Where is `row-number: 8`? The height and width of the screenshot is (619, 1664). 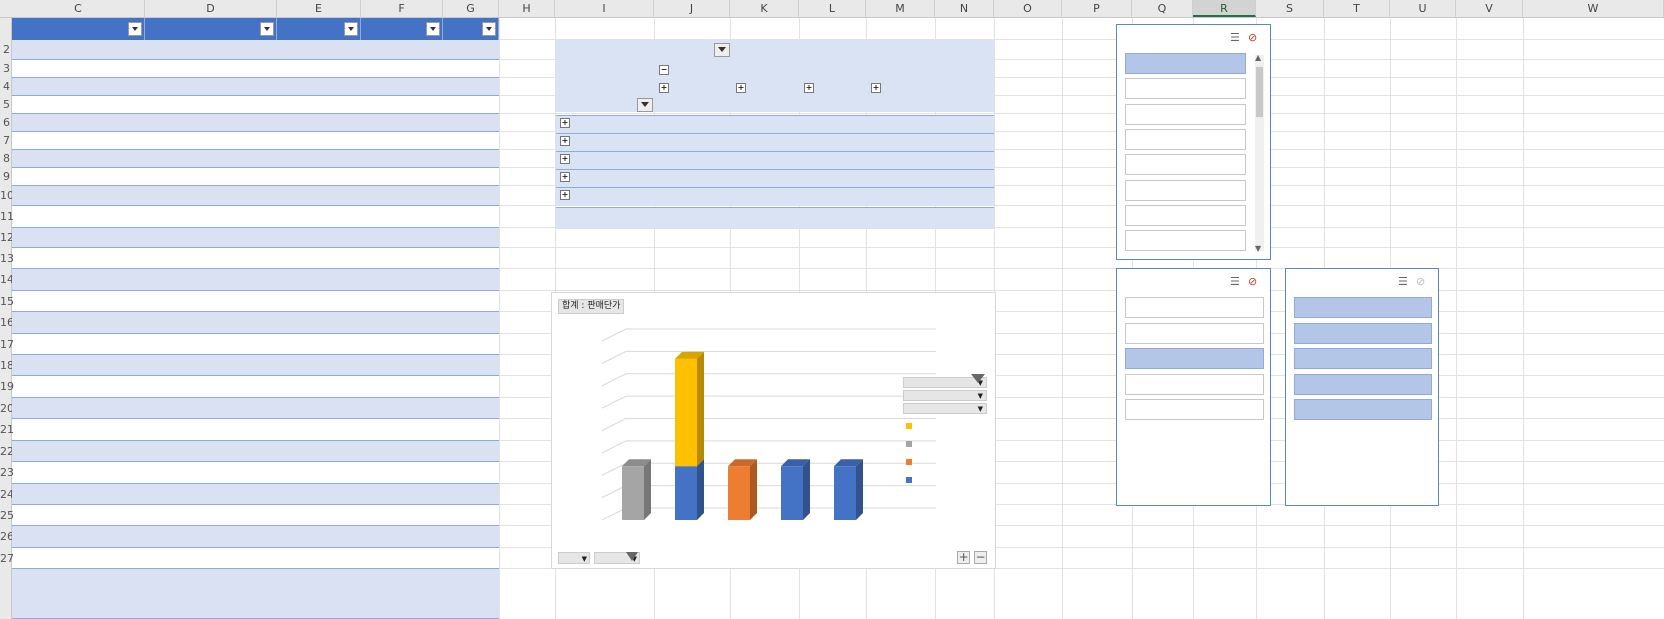
row-number: 8 is located at coordinates (6, 159).